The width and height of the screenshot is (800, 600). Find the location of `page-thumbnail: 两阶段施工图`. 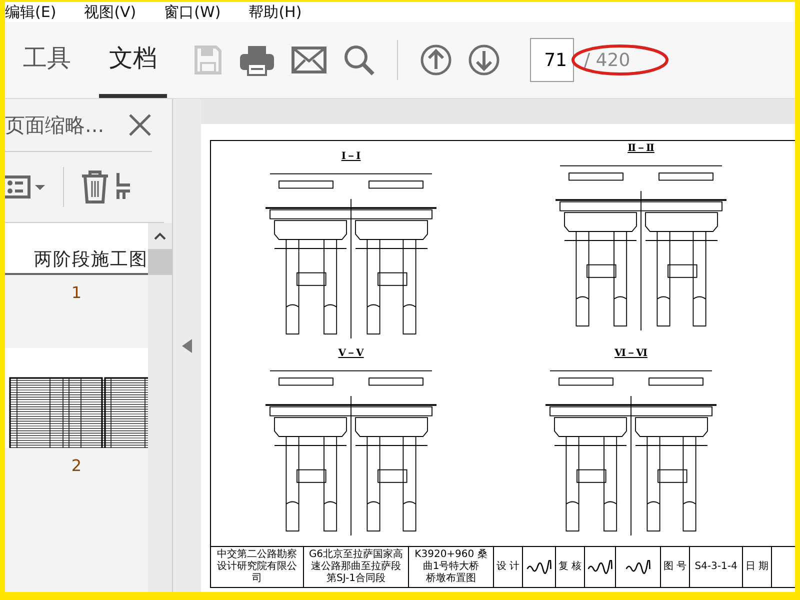

page-thumbnail: 两阶段施工图 is located at coordinates (76, 249).